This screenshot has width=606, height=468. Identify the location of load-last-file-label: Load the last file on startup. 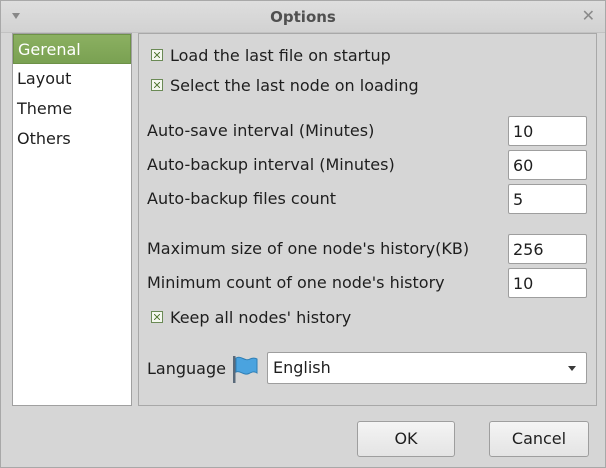
(280, 55).